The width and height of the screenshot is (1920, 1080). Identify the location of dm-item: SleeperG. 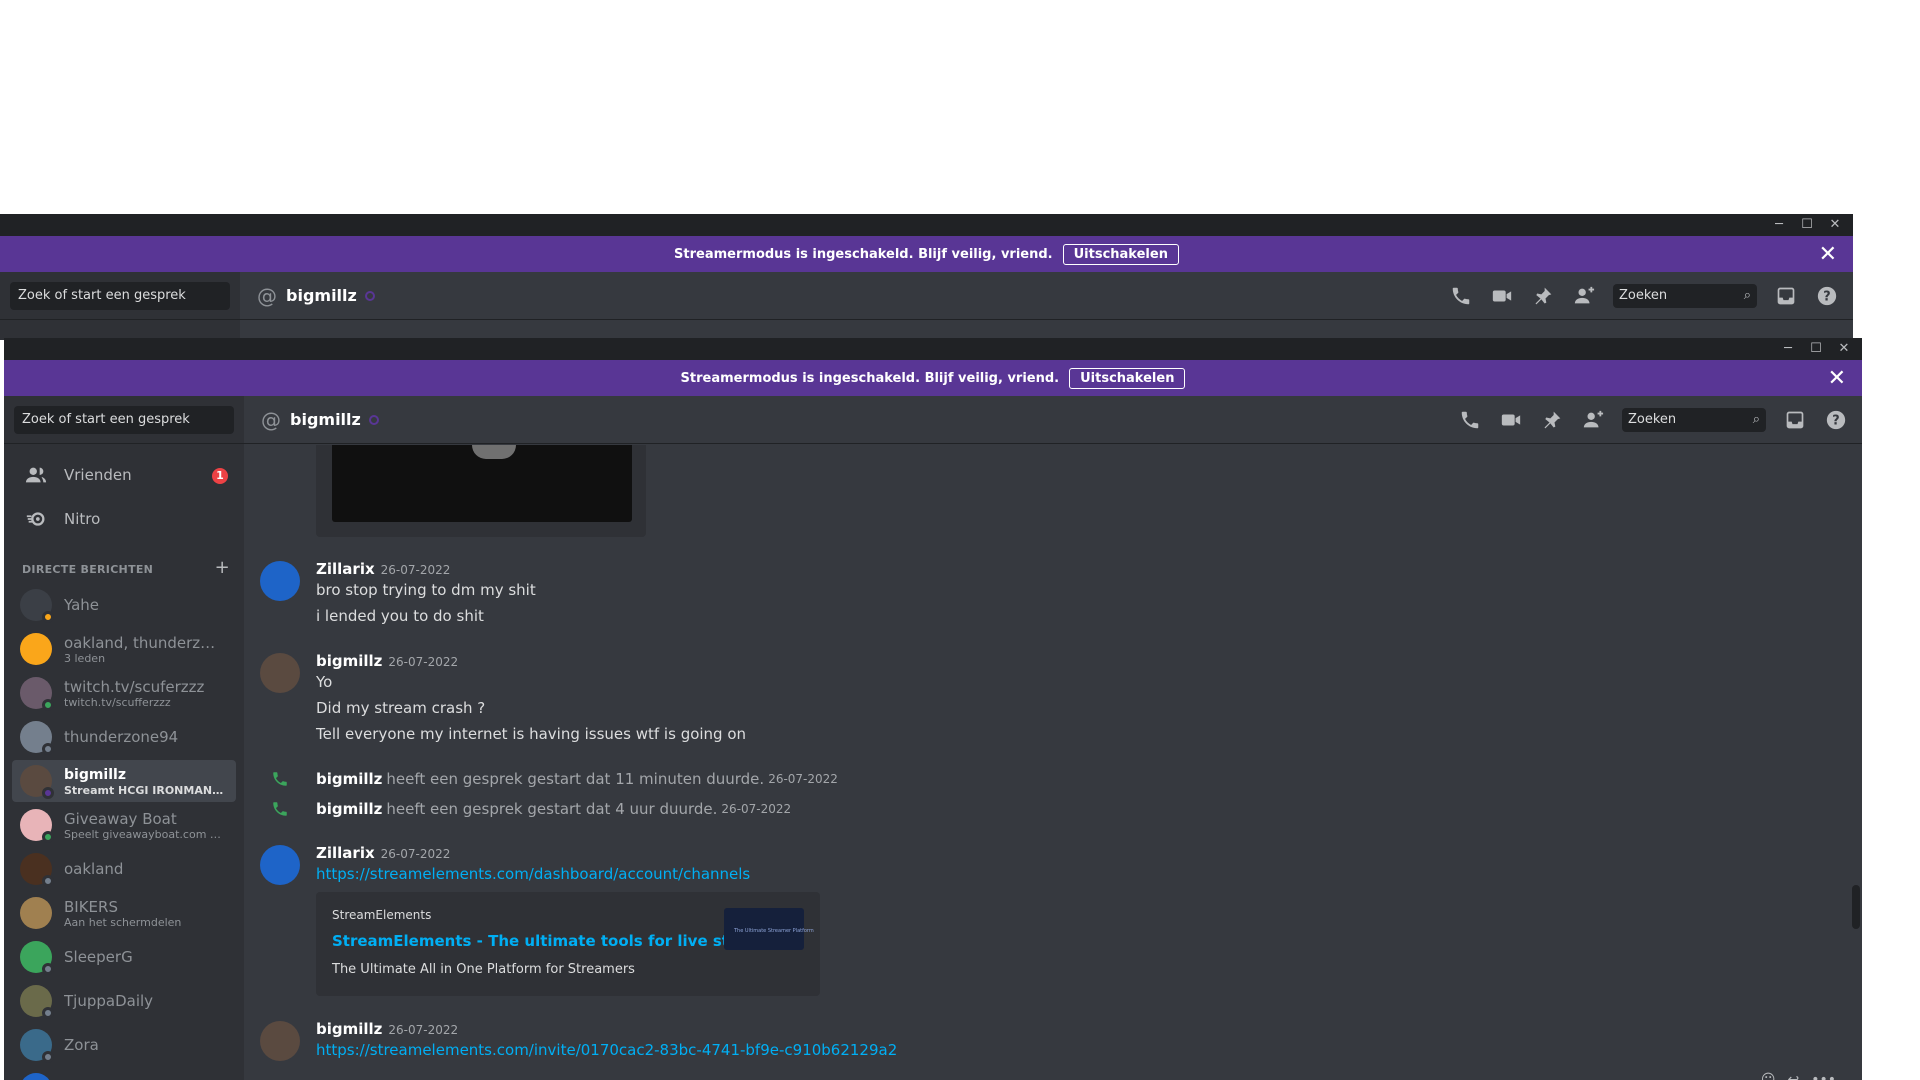
(124, 957).